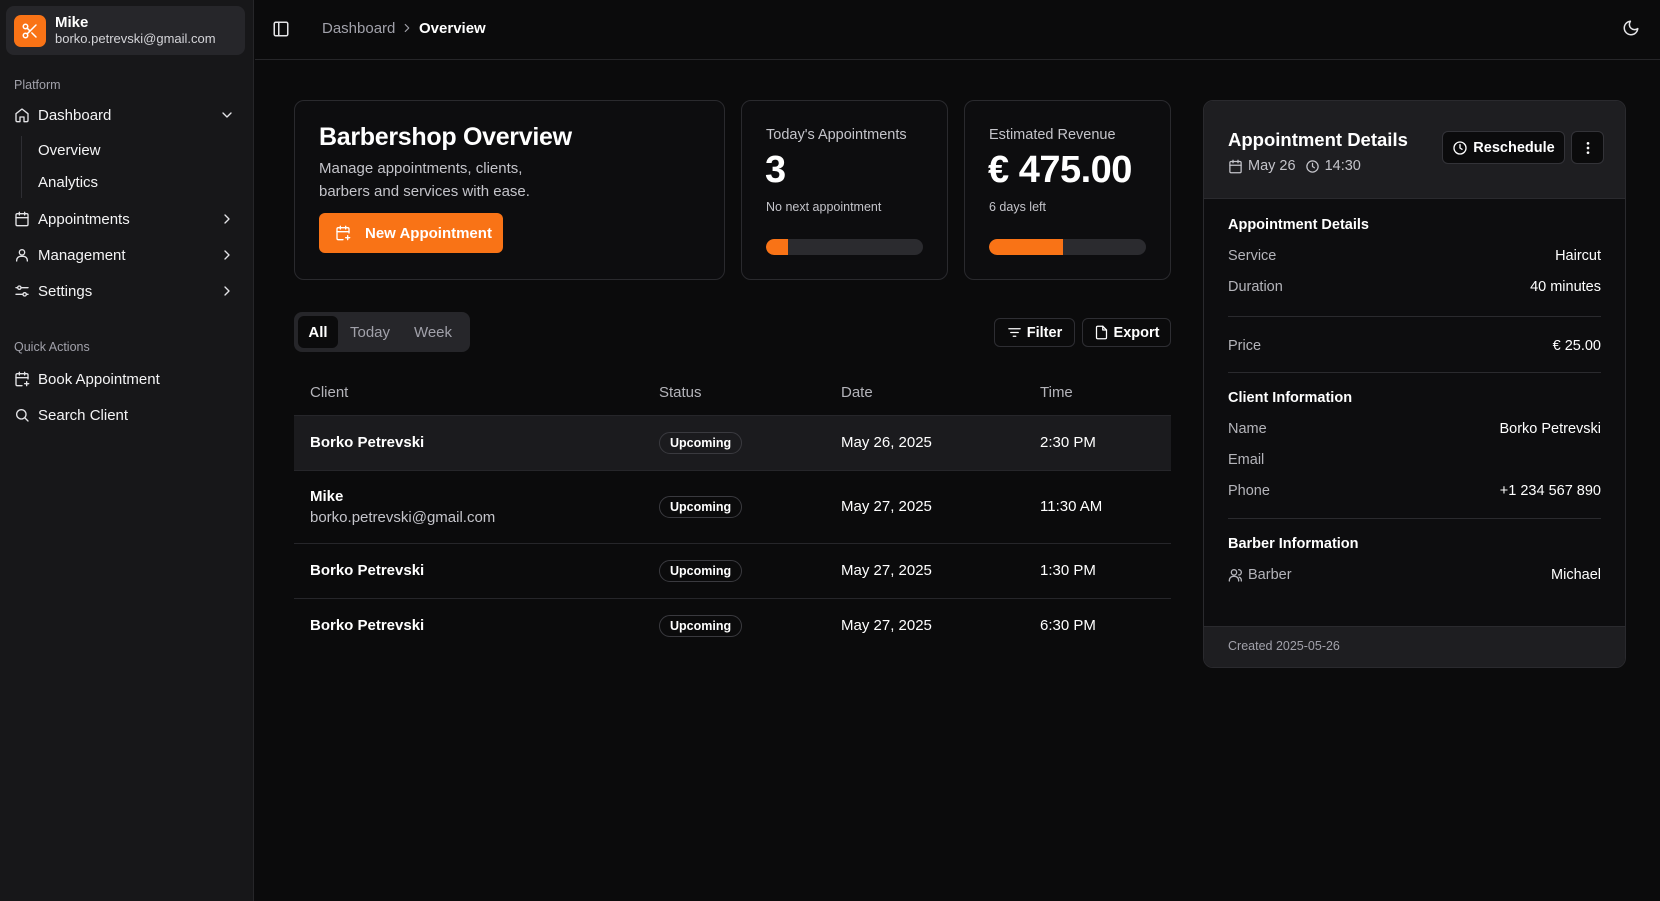 This screenshot has height=901, width=1660. What do you see at coordinates (1342, 166) in the screenshot?
I see `detail-time: 14:30` at bounding box center [1342, 166].